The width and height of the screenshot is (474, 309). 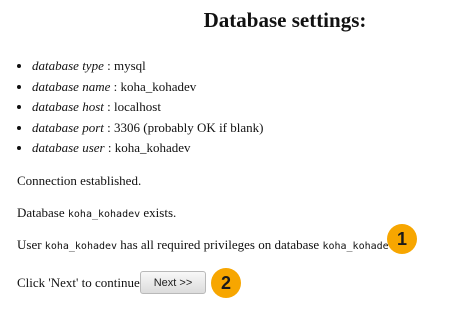 What do you see at coordinates (71, 86) in the screenshot?
I see `setting-key: database name` at bounding box center [71, 86].